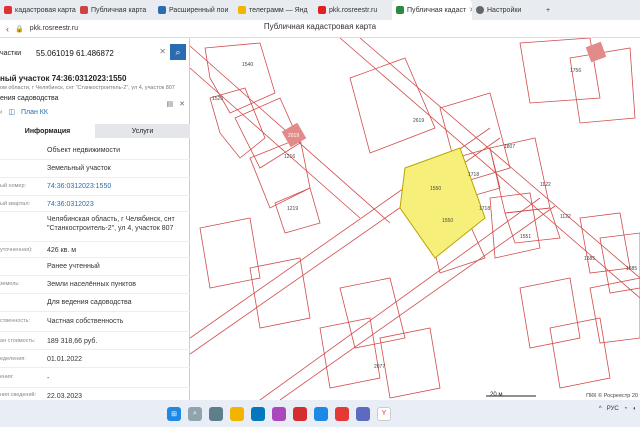 The height and width of the screenshot is (427, 640). I want to click on volume-icon: ◖, so click(634, 409).